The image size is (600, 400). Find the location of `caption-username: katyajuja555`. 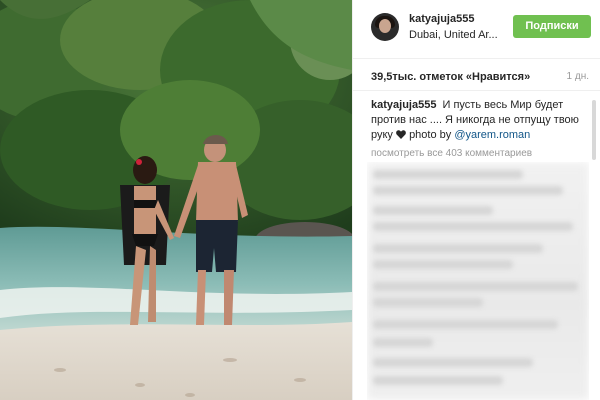

caption-username: katyajuja555 is located at coordinates (403, 105).